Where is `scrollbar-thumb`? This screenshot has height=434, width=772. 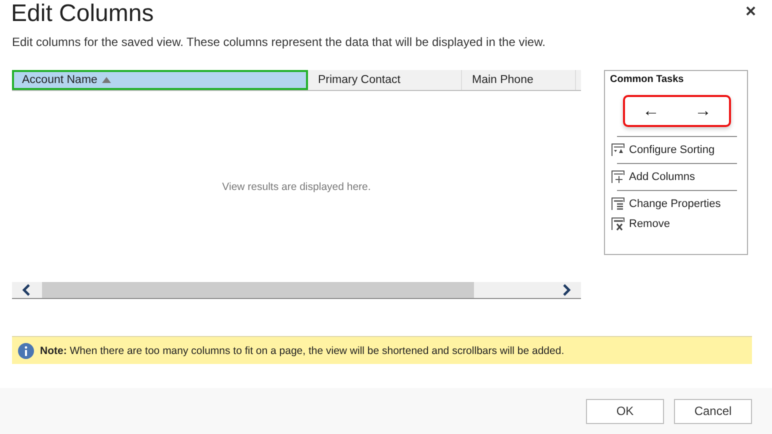 scrollbar-thumb is located at coordinates (258, 290).